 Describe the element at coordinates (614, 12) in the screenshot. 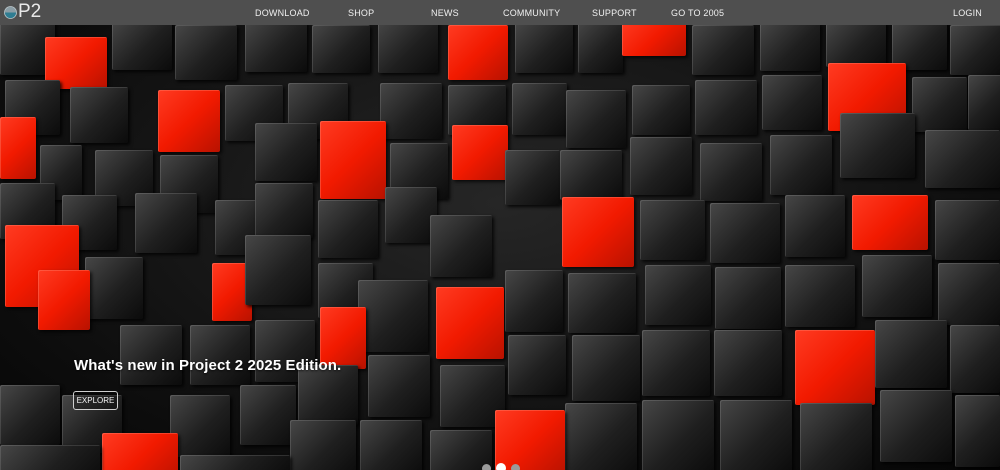

I see `nav-support: SUPPORT` at that location.